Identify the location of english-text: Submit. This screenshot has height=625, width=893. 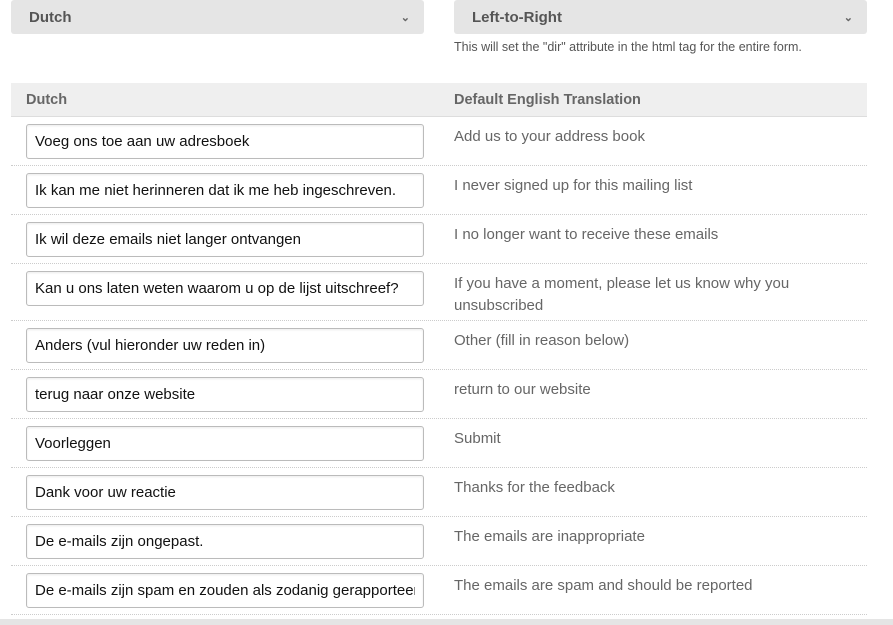
(477, 438).